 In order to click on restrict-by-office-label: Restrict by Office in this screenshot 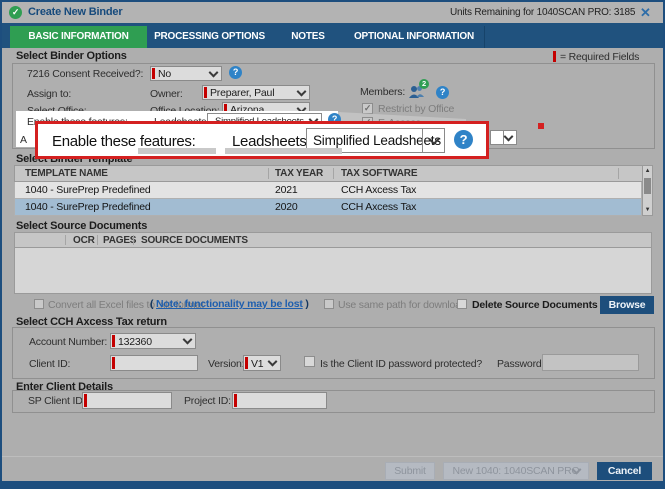, I will do `click(416, 109)`.